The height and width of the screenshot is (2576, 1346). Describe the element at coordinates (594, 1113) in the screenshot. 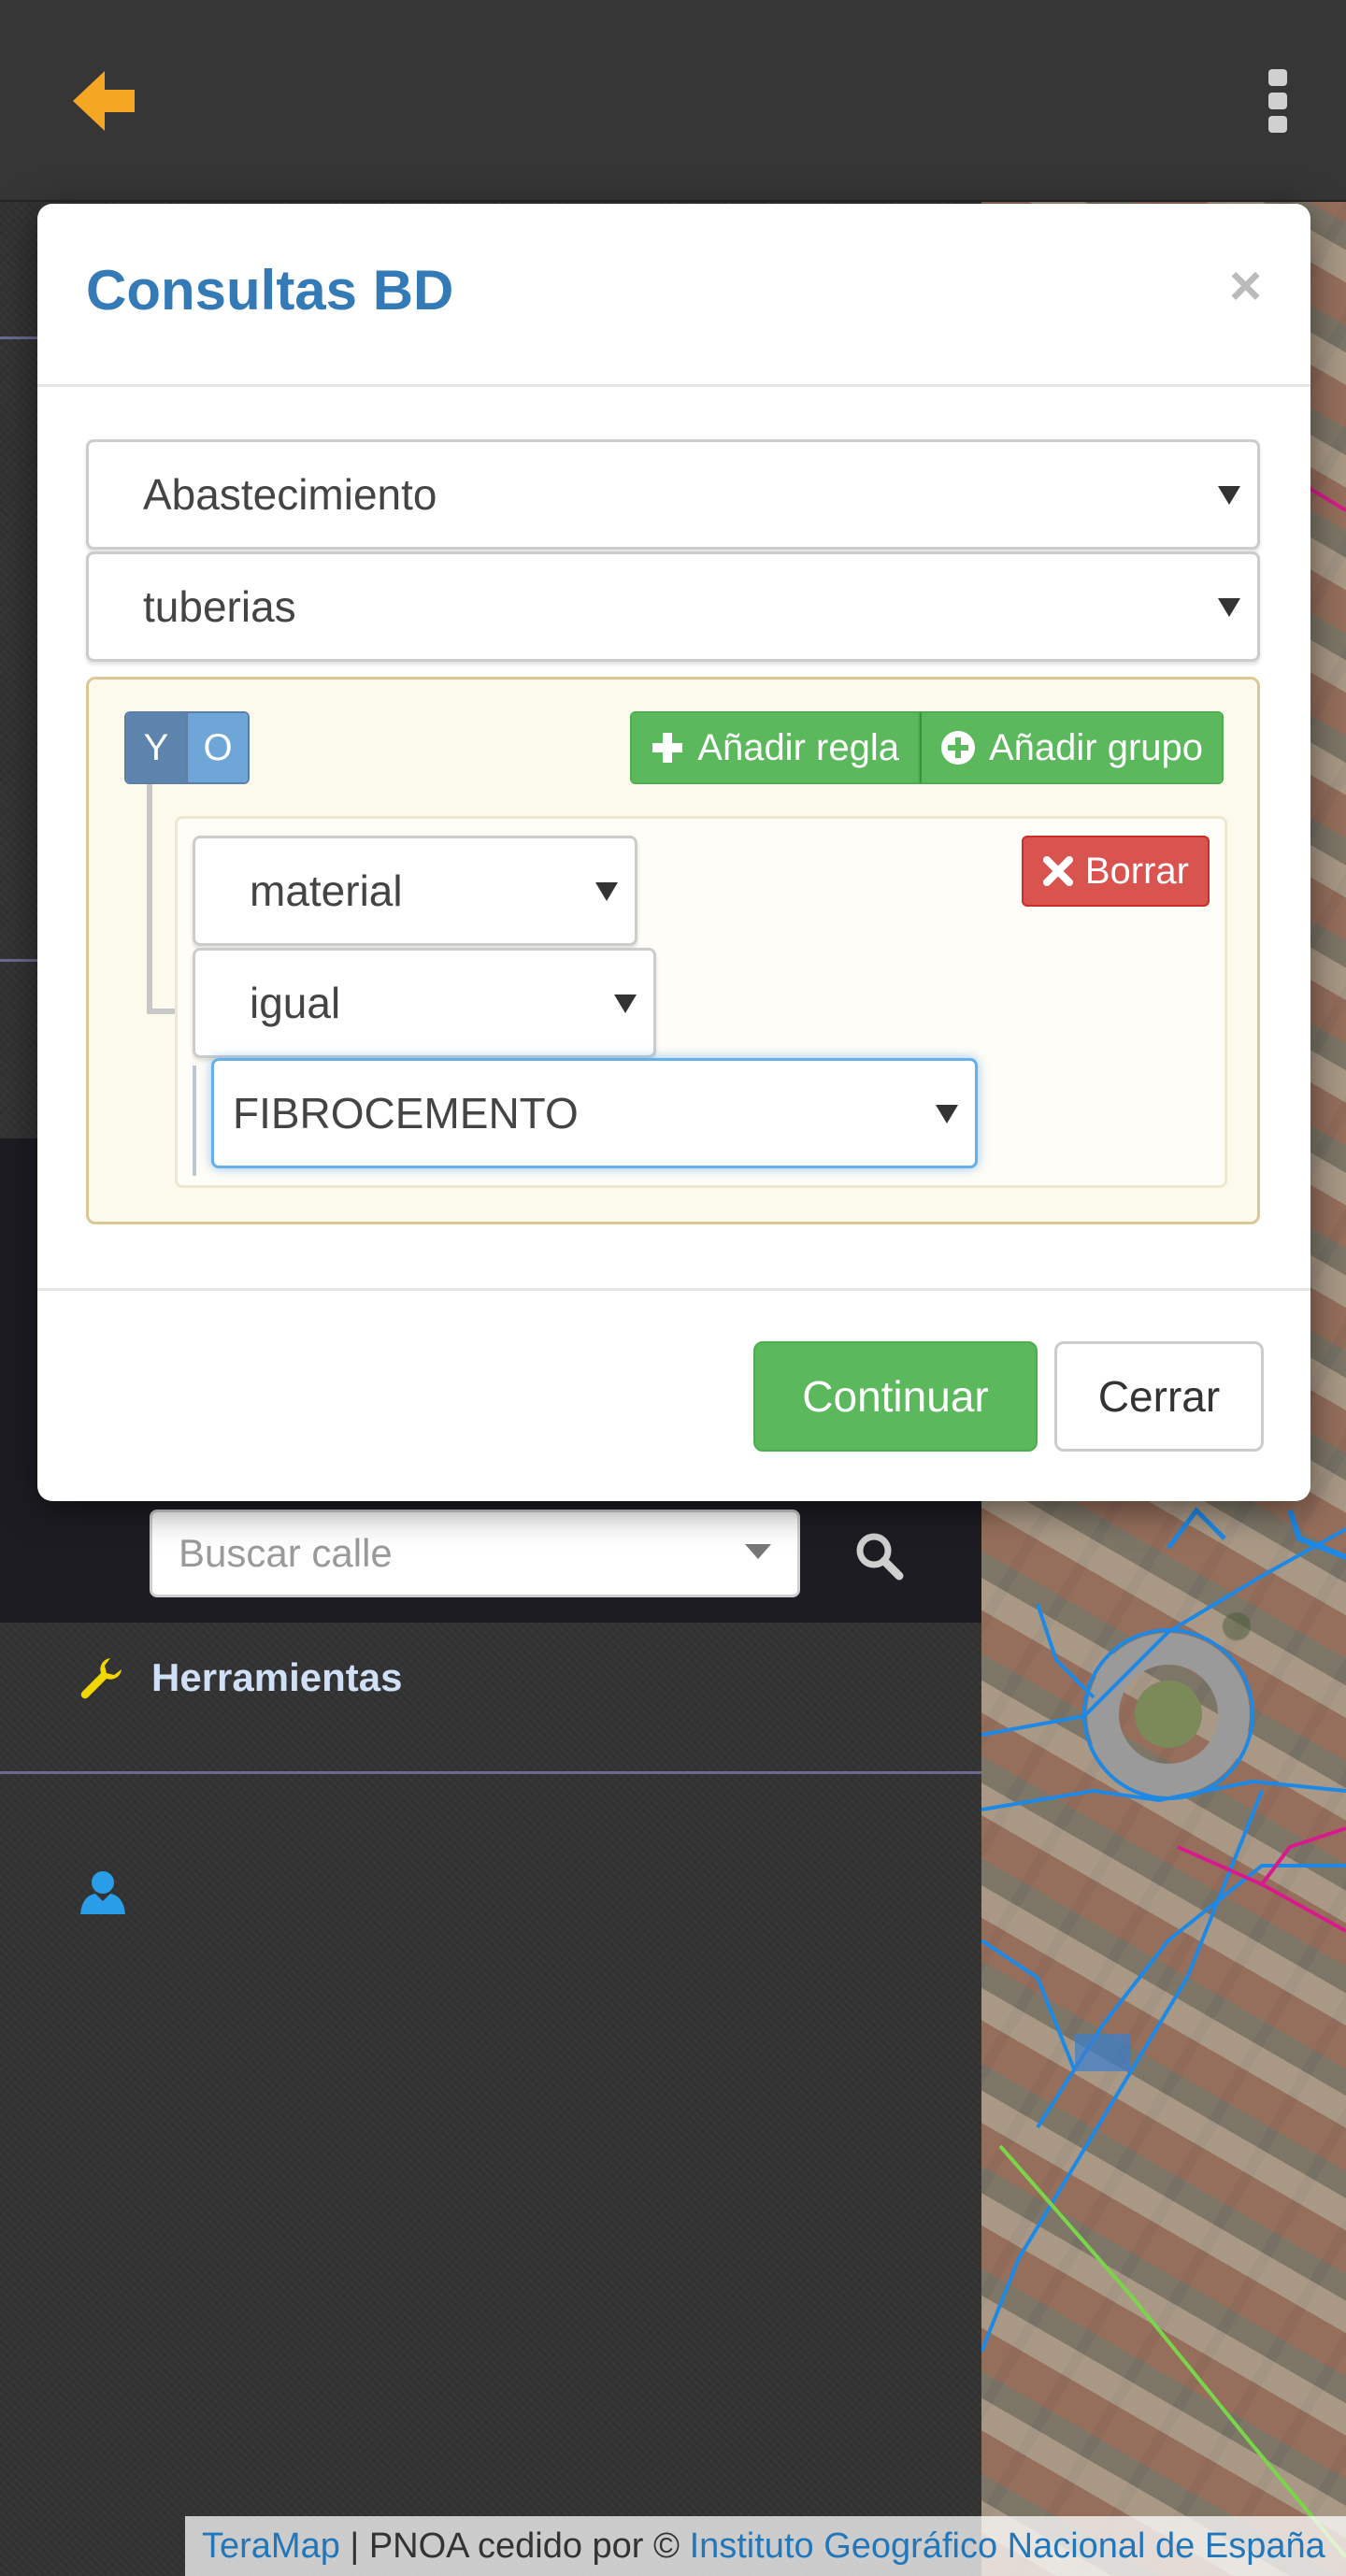

I see `rule-value-select: FIBROCEMENTO` at that location.